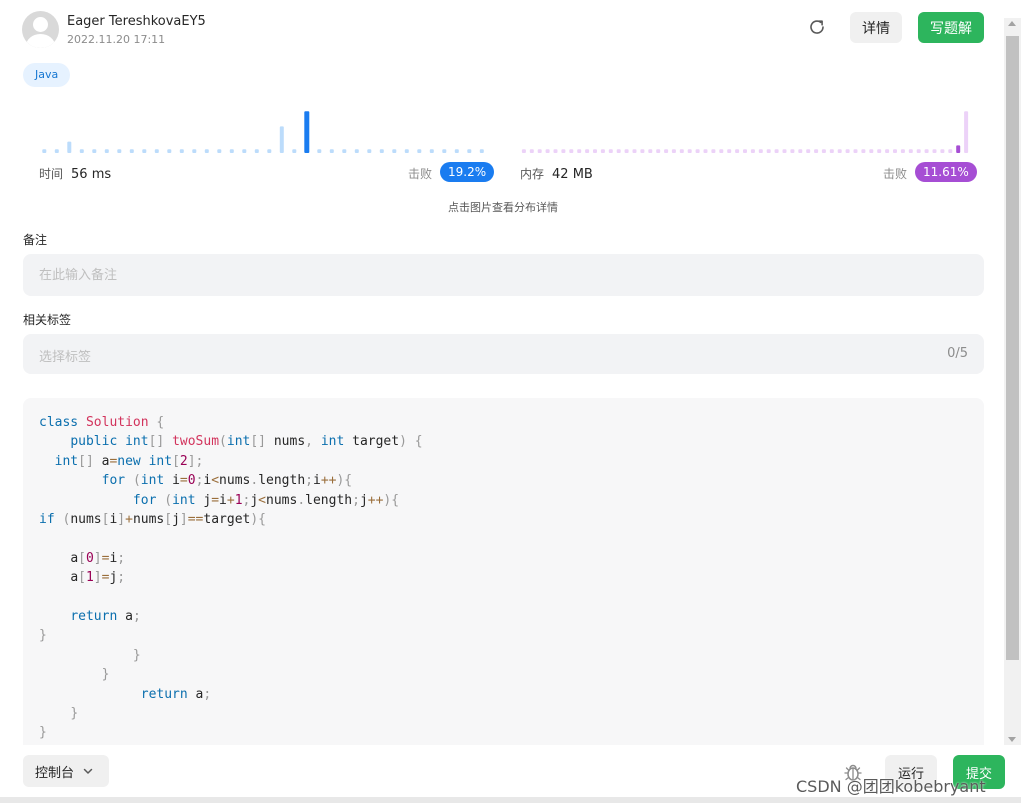 The width and height of the screenshot is (1021, 803). I want to click on write-solution-button: 写题解, so click(951, 27).